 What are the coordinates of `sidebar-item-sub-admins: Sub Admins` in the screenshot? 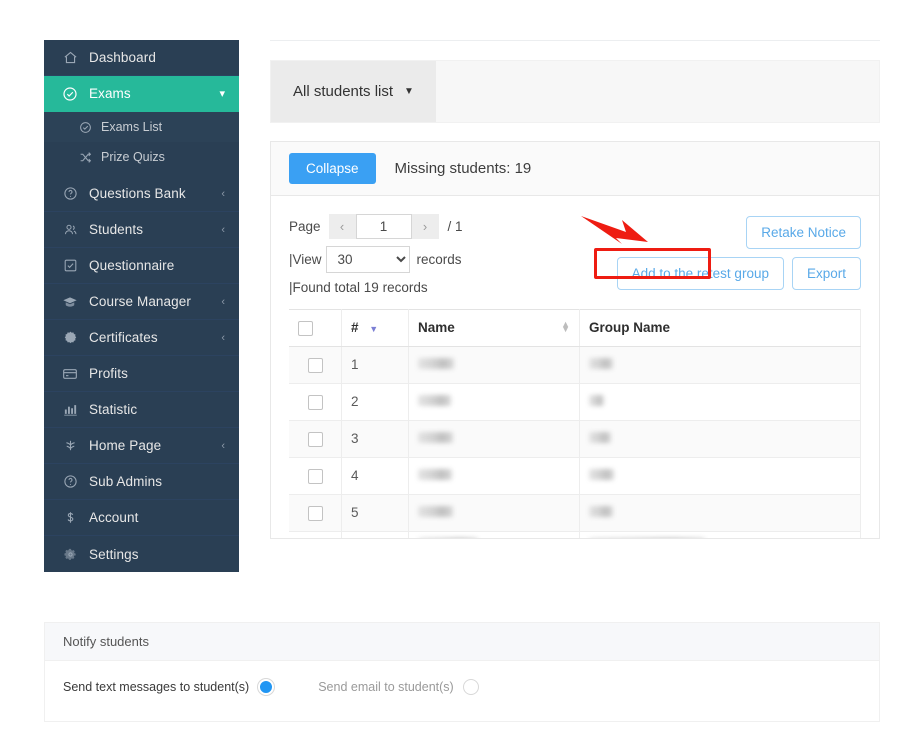 It's located at (141, 482).